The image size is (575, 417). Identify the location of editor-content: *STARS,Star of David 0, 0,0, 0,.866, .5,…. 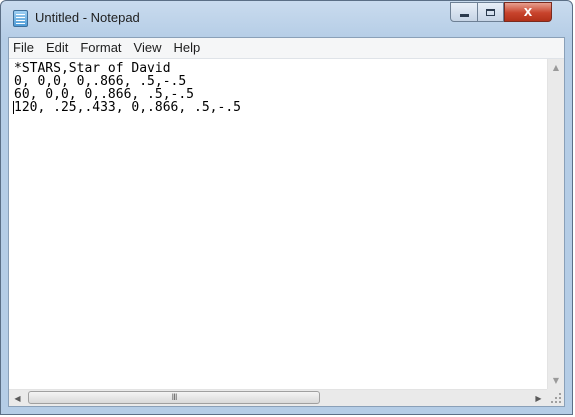
(278, 86).